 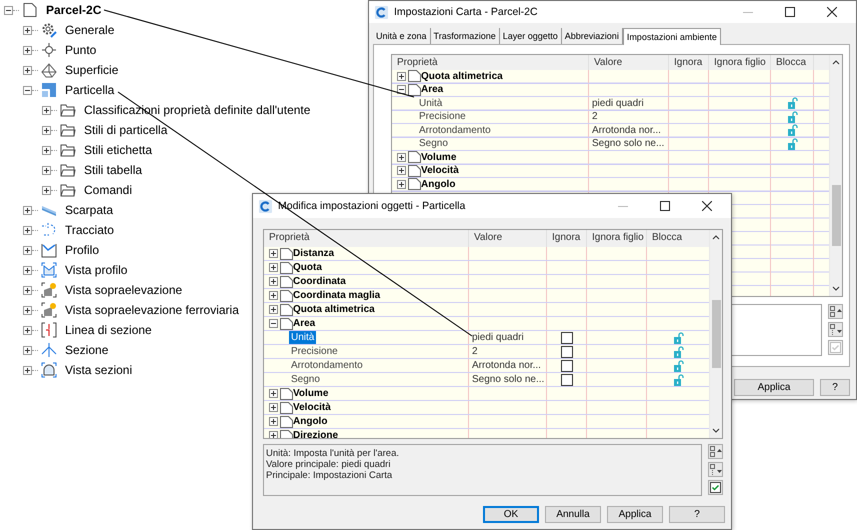 What do you see at coordinates (573, 514) in the screenshot?
I see `dialog-button: Annulla` at bounding box center [573, 514].